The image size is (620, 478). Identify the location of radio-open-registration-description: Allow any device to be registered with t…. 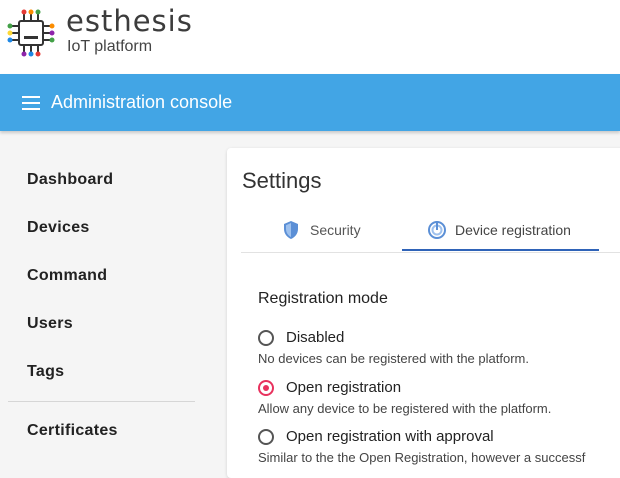
(405, 408).